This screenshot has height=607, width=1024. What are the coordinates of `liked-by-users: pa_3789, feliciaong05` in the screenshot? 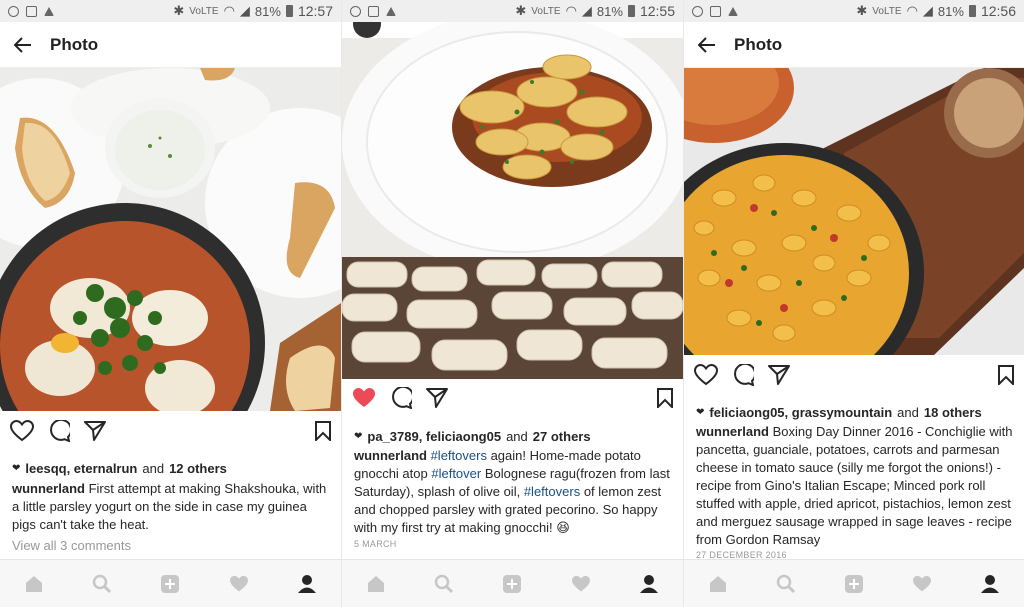 It's located at (434, 436).